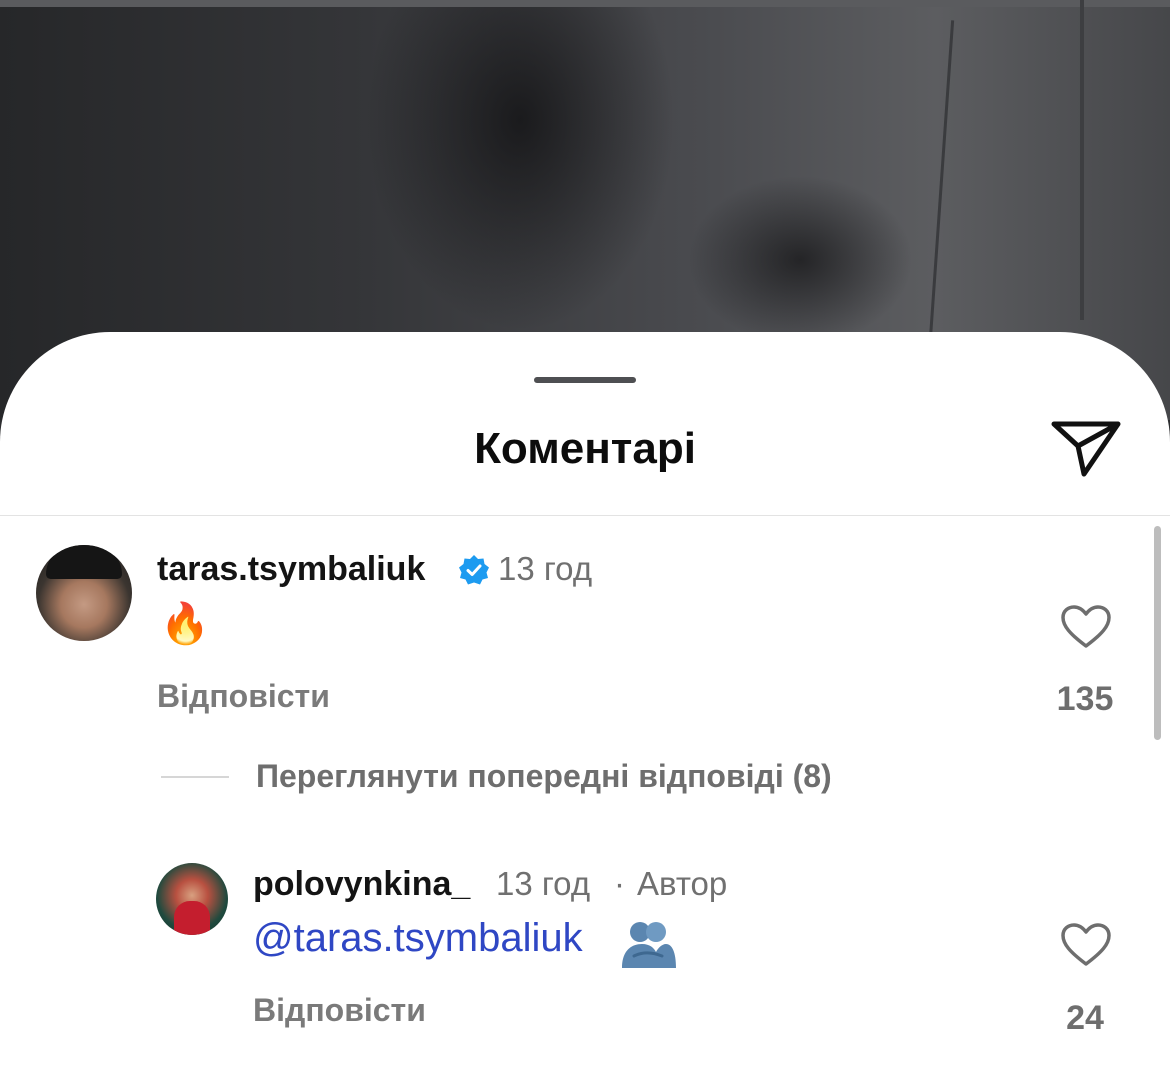 The width and height of the screenshot is (1170, 1067). Describe the element at coordinates (361, 884) in the screenshot. I see `reply-username: polovynkina_` at that location.